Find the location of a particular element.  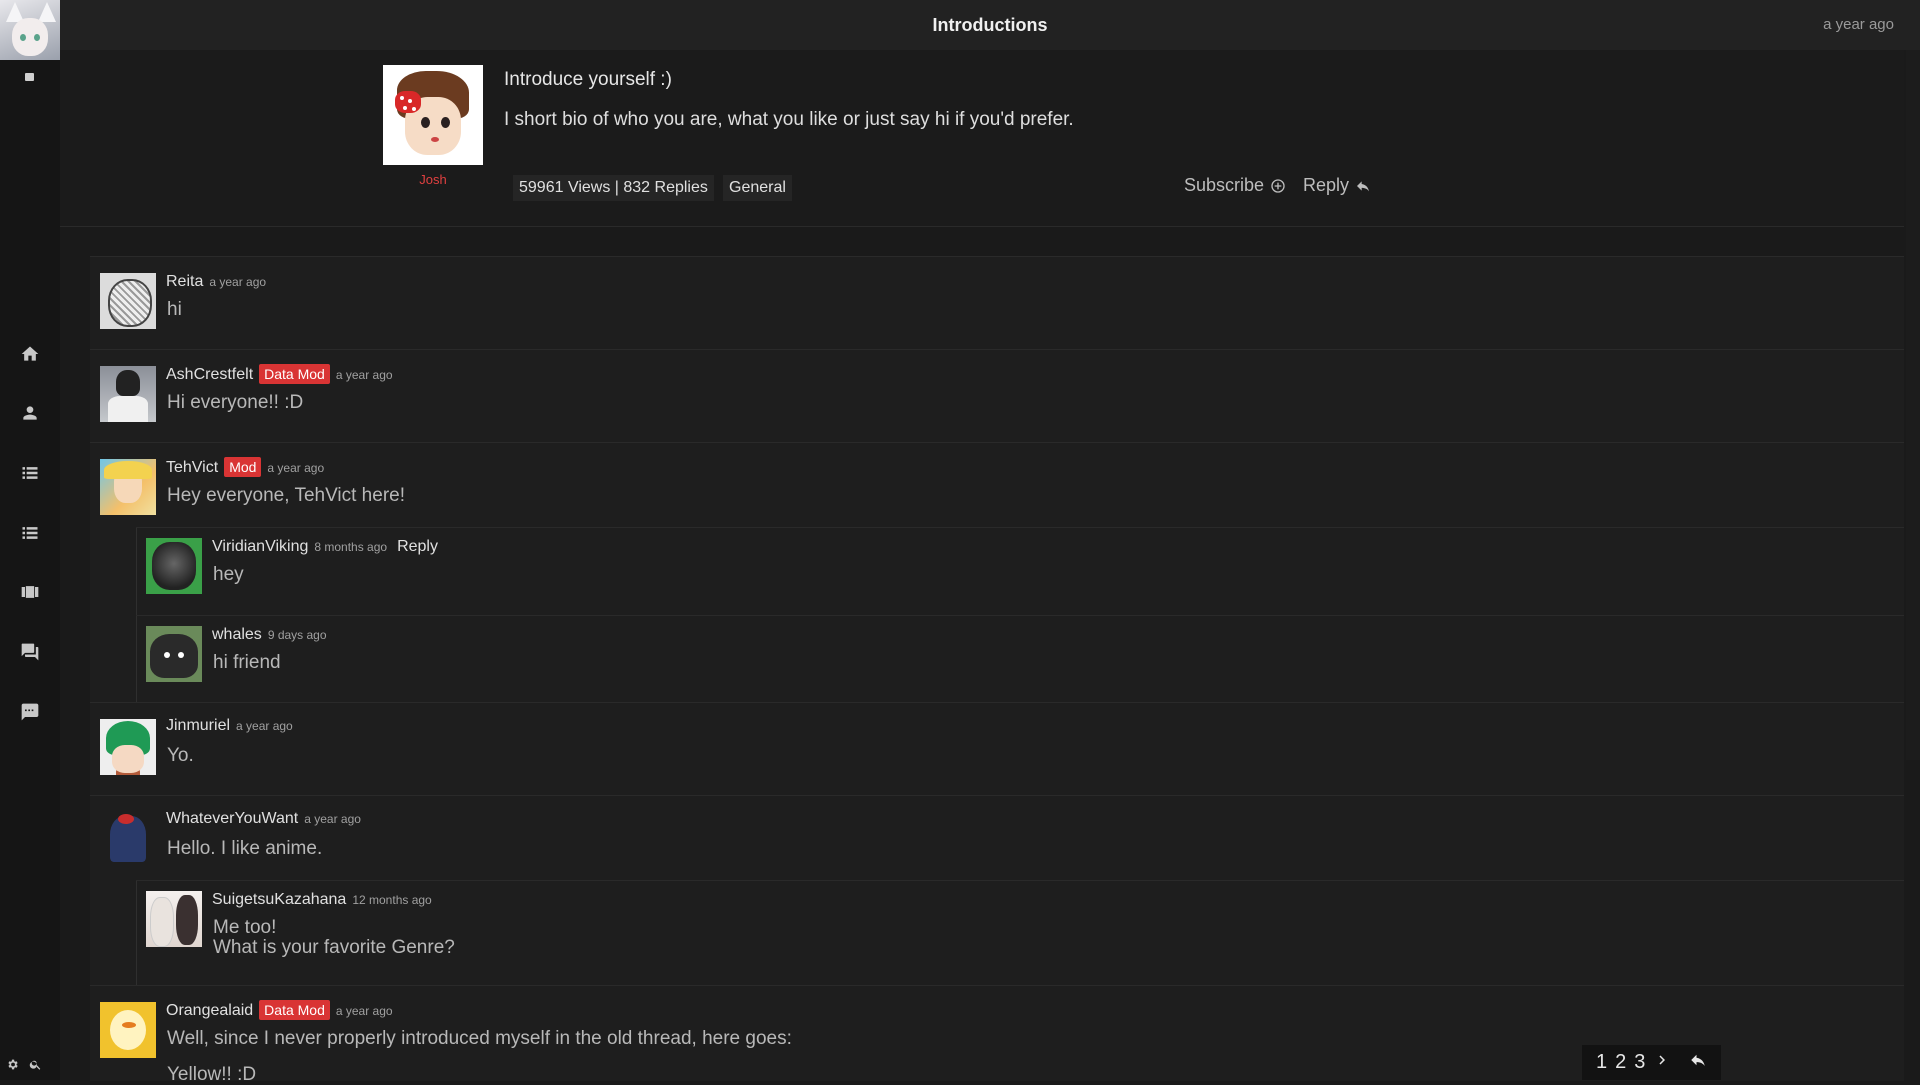

pagination: 1 2 3 is located at coordinates (1652, 1062).